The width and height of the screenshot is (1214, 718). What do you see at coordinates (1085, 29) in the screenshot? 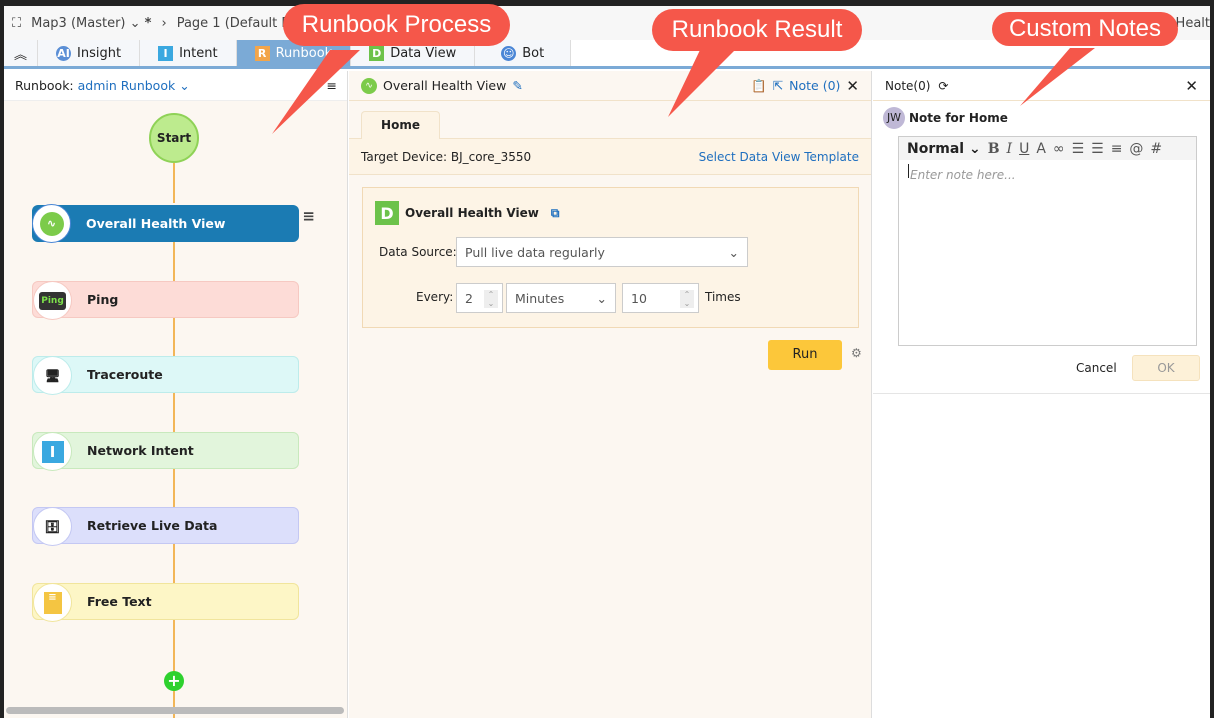
I see `callout-custom-notes: Custom Notes` at bounding box center [1085, 29].